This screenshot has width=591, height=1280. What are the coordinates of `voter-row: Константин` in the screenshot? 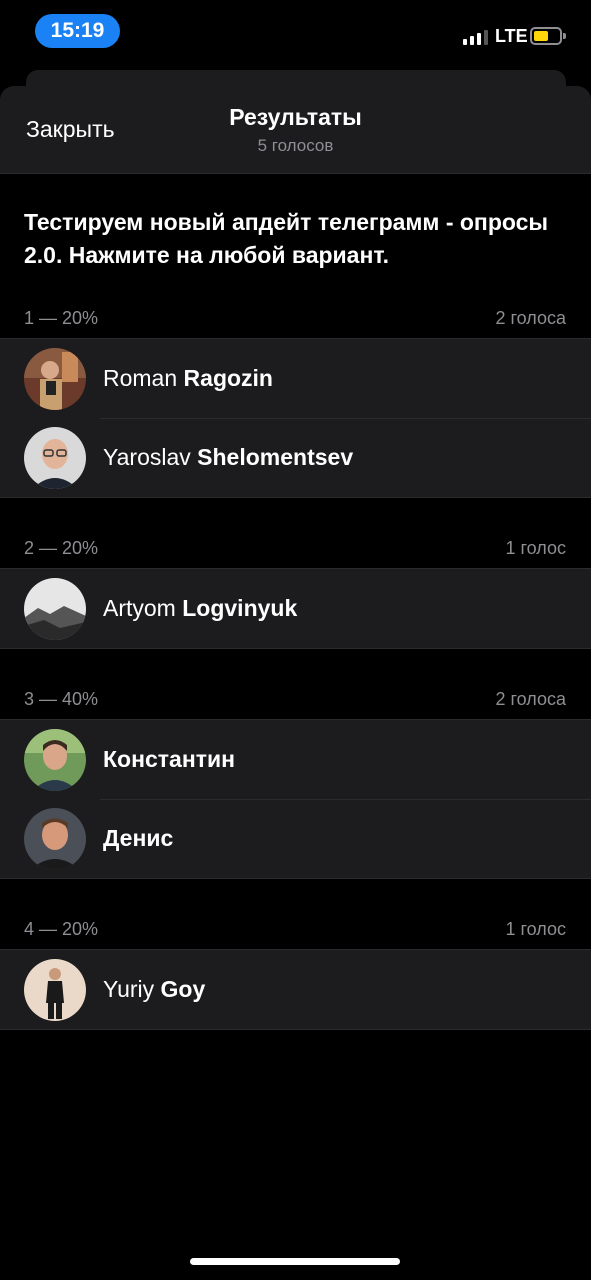 It's located at (295, 759).